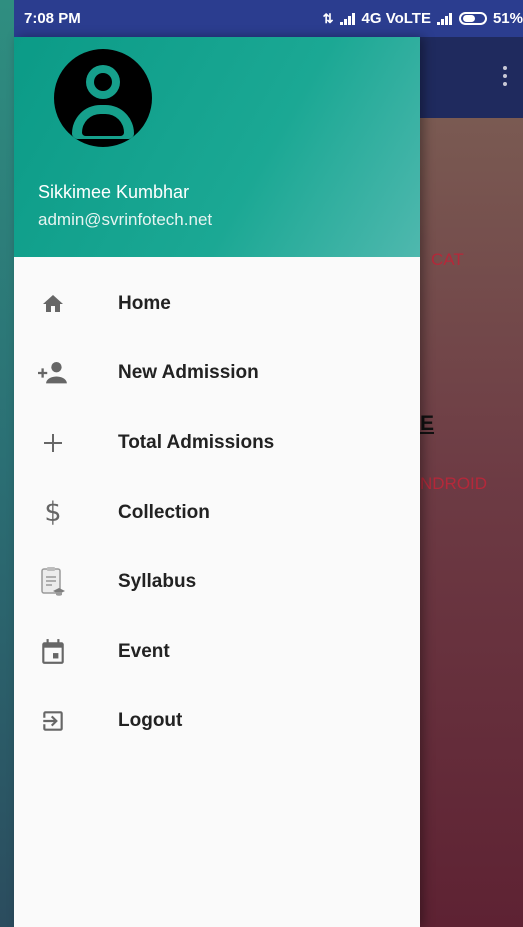  What do you see at coordinates (427, 423) in the screenshot?
I see `background-text-e: E` at bounding box center [427, 423].